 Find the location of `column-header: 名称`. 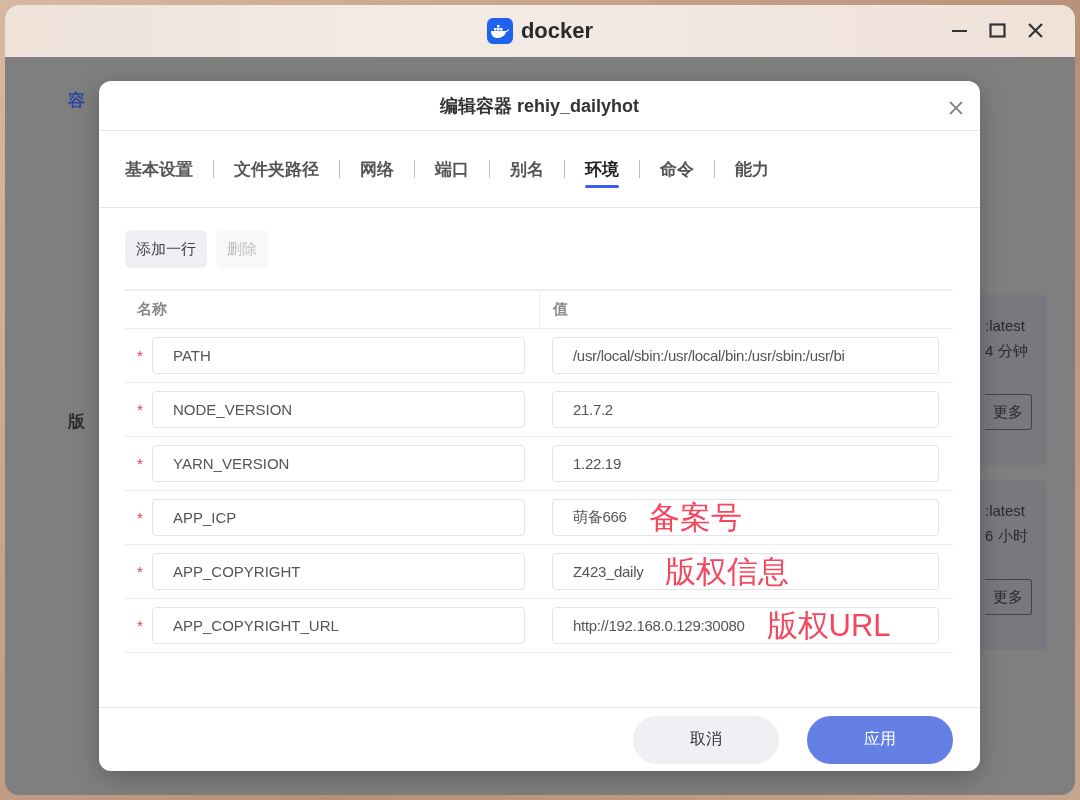

column-header: 名称 is located at coordinates (152, 309).